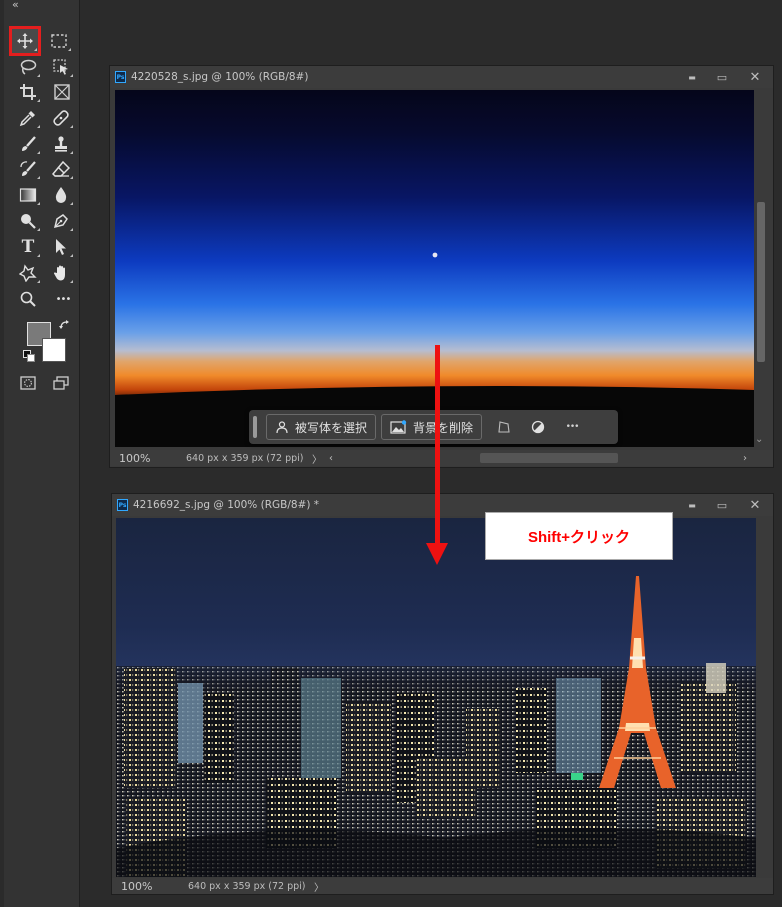  I want to click on scroll-left-icon: ‹, so click(331, 458).